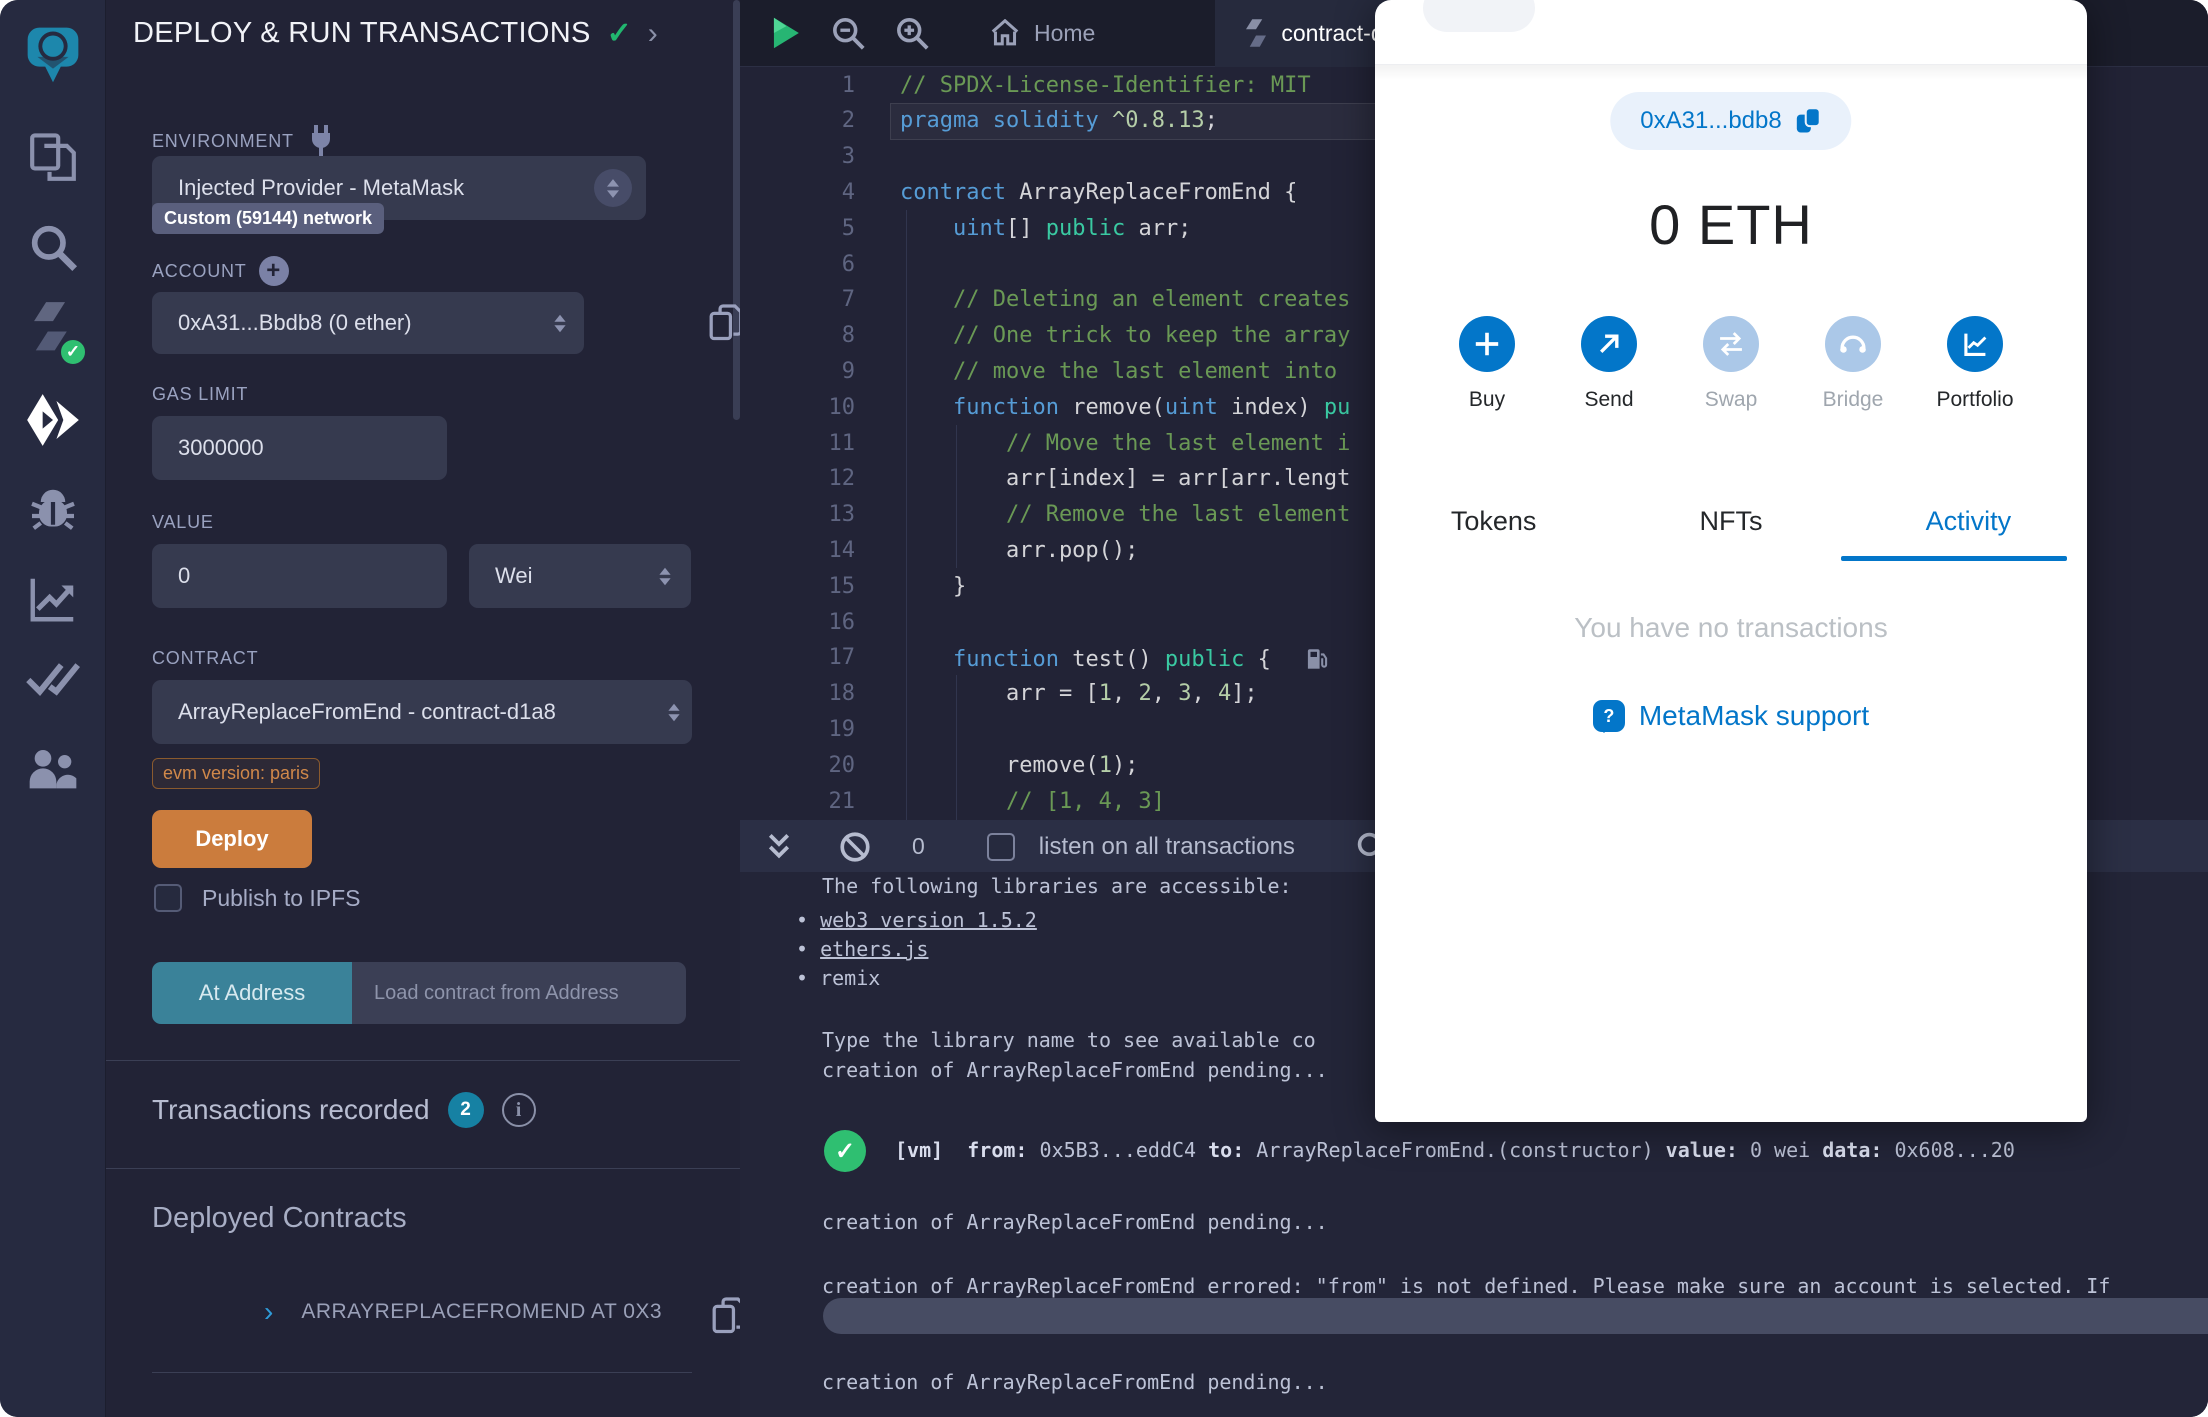 Image resolution: width=2208 pixels, height=1417 pixels. I want to click on metamask-address: 0xA31...bdb8, so click(1711, 120).